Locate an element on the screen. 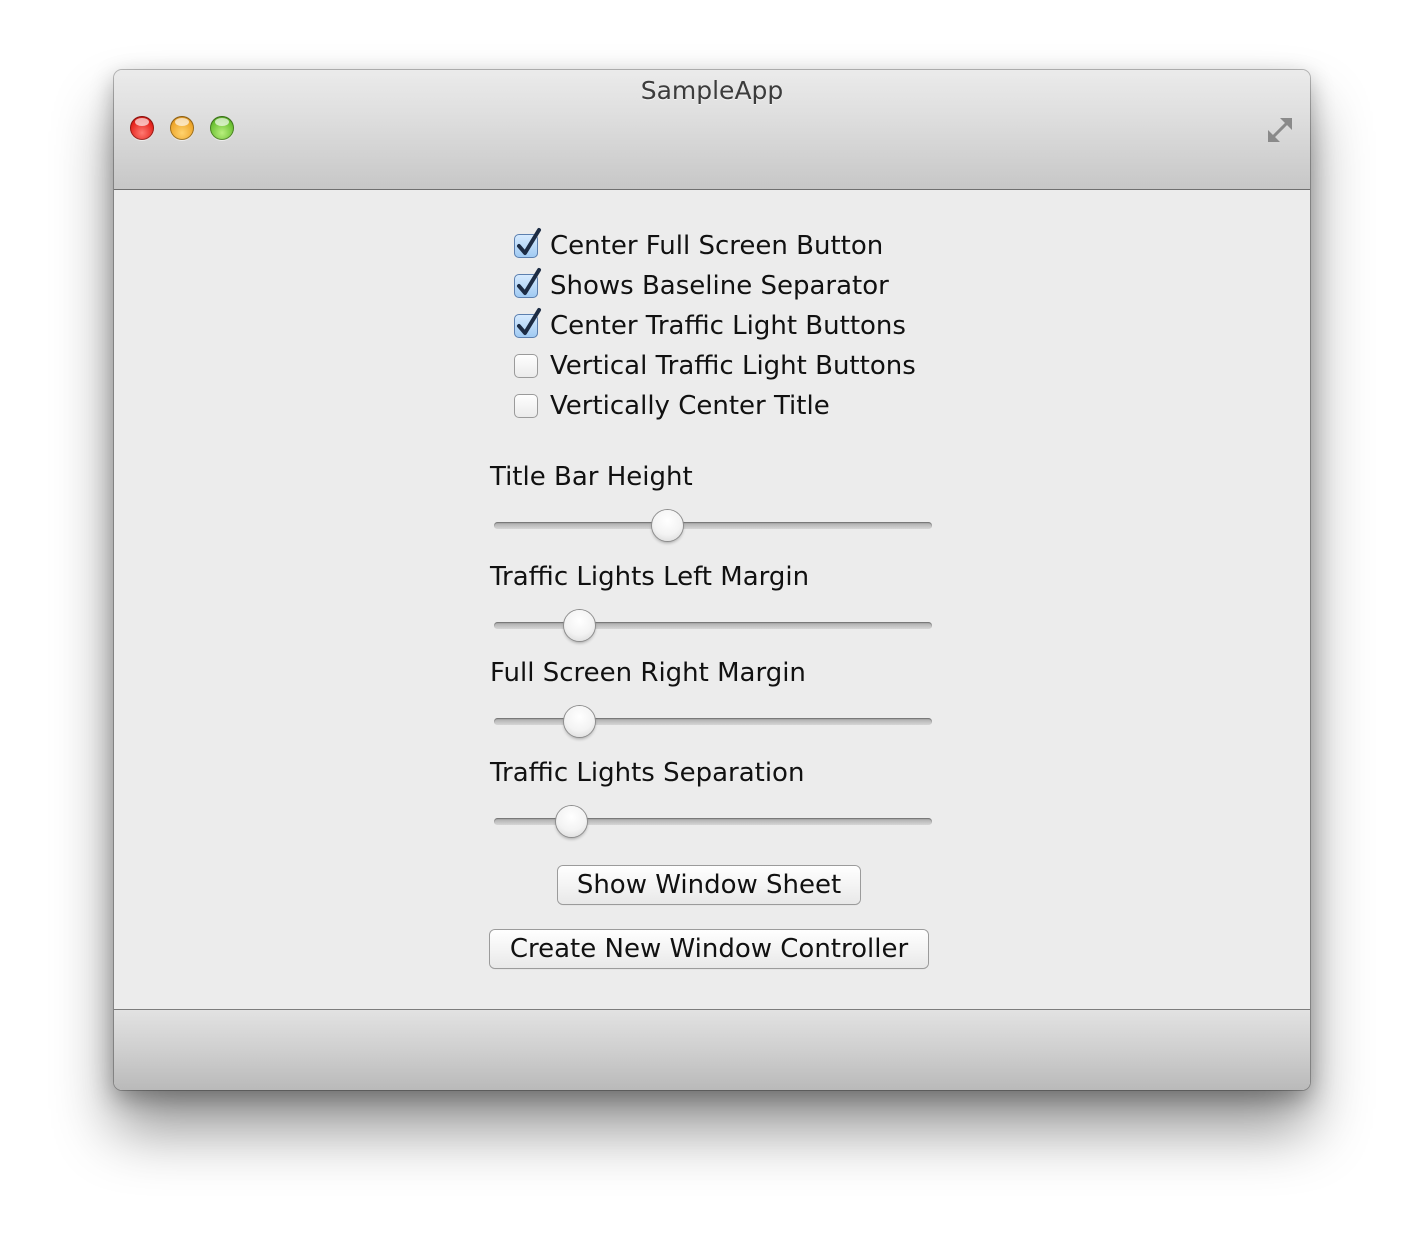 This screenshot has width=1424, height=1248. window-title: SampleApp is located at coordinates (712, 90).